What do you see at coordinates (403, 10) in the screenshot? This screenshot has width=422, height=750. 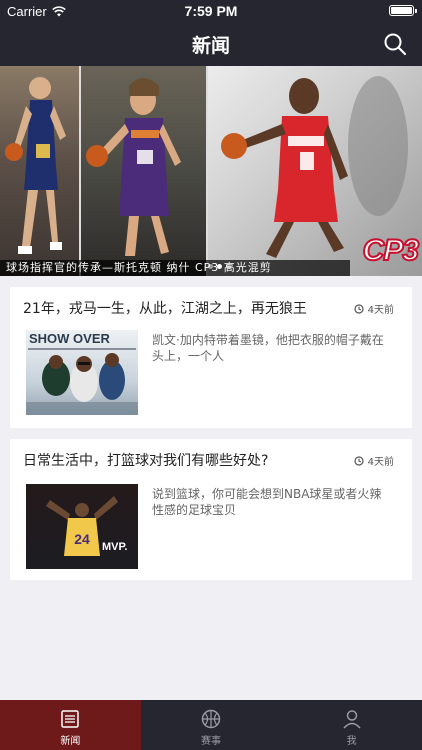 I see `battery-icon` at bounding box center [403, 10].